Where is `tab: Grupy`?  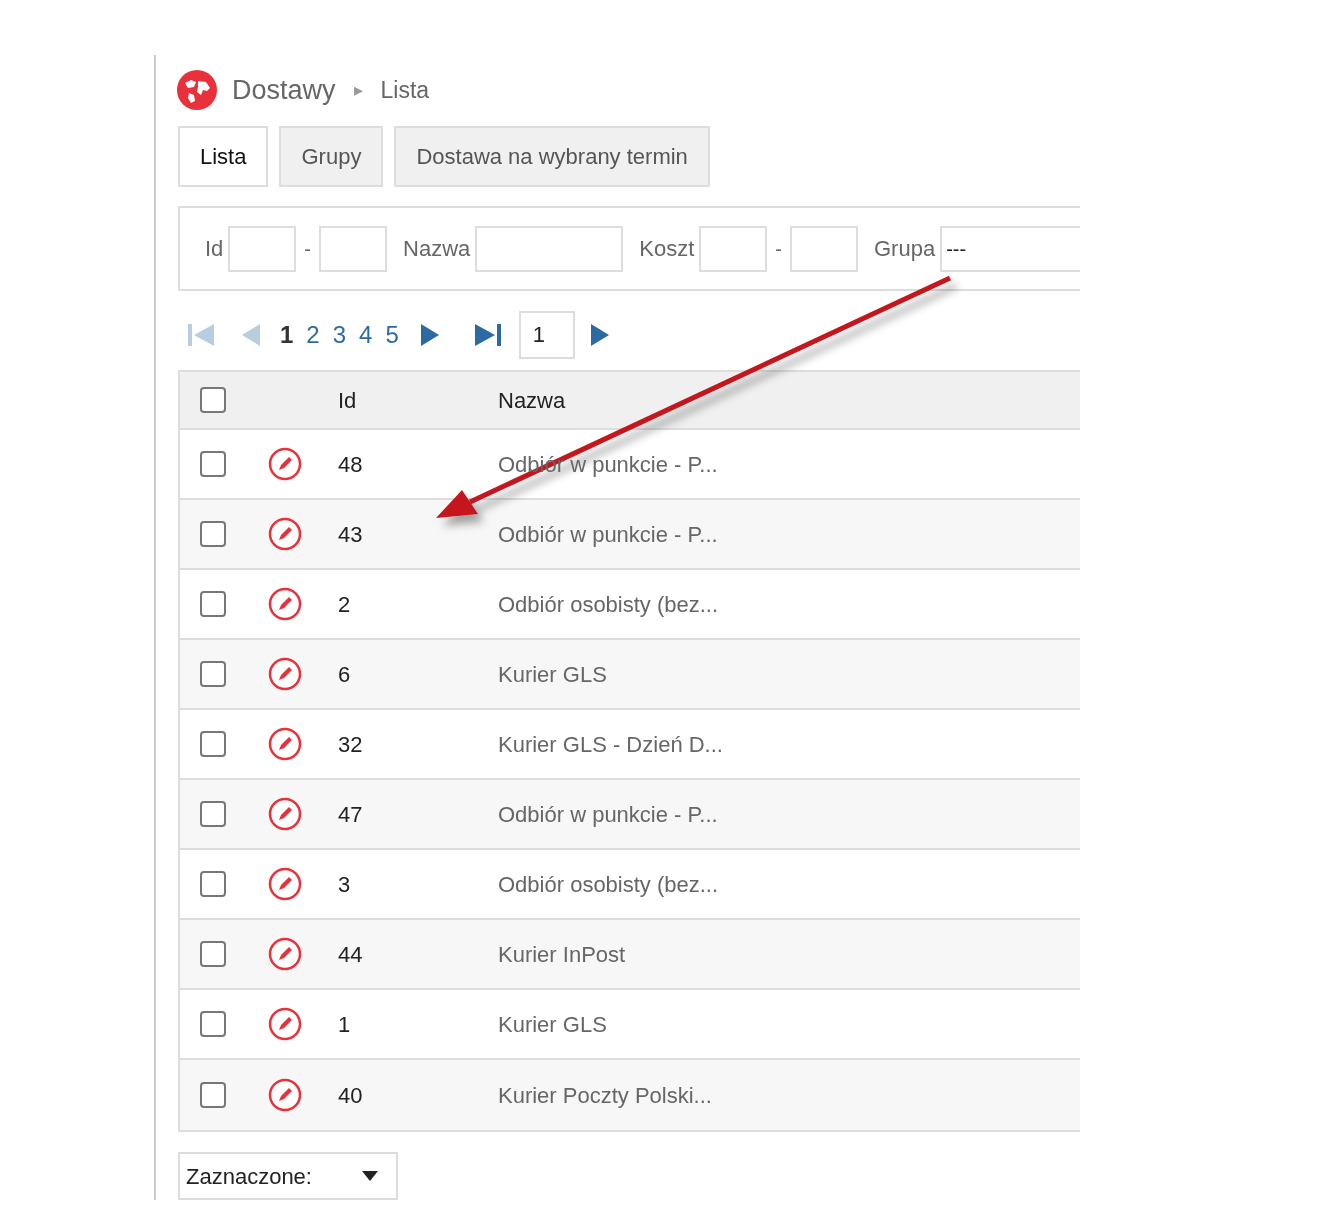
tab: Grupy is located at coordinates (331, 156).